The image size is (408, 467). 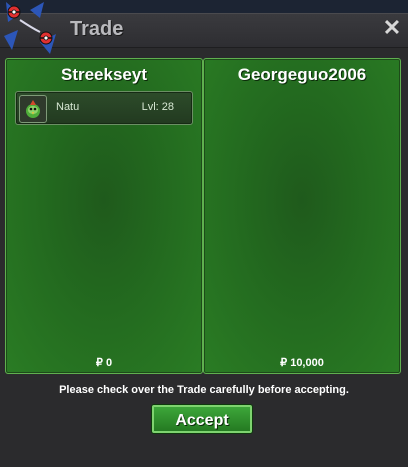 I want to click on pokeball-logo-icon, so click(x=32, y=28).